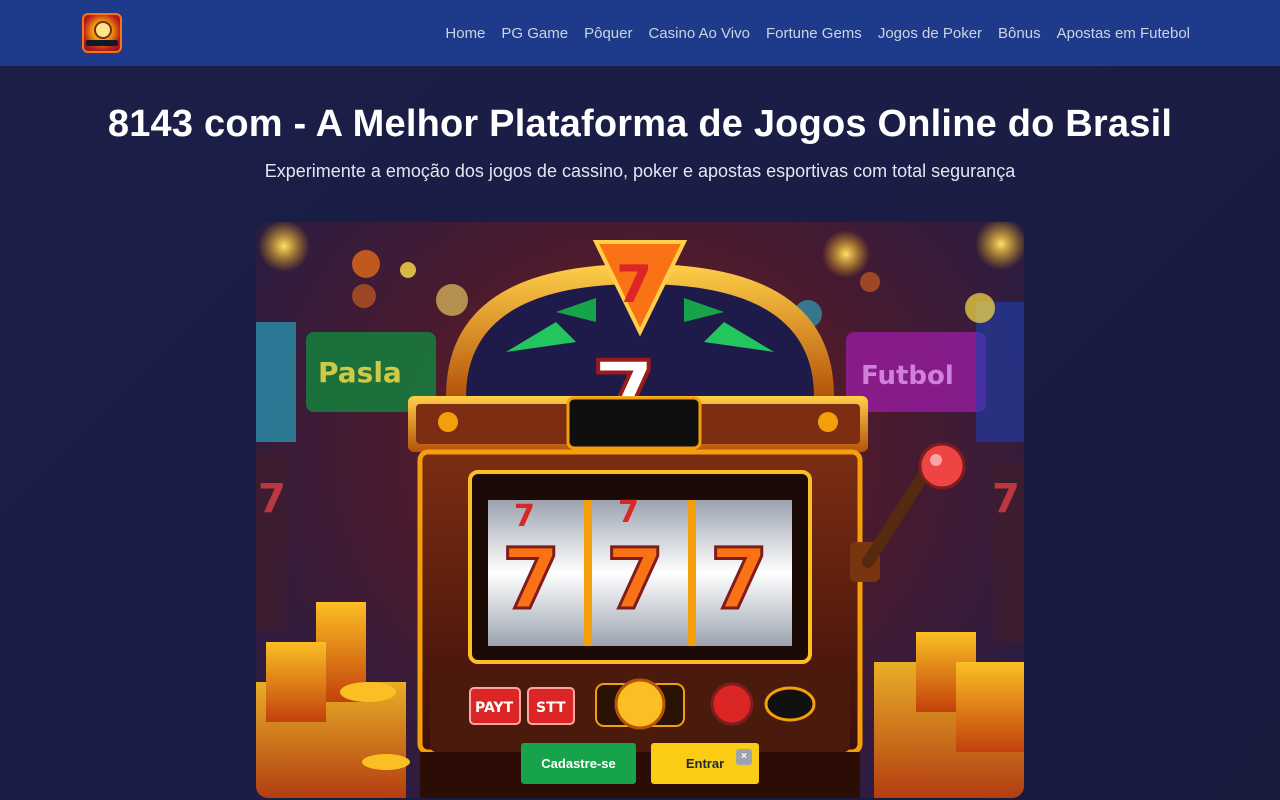  I want to click on login-button: Entrar ×, so click(705, 763).